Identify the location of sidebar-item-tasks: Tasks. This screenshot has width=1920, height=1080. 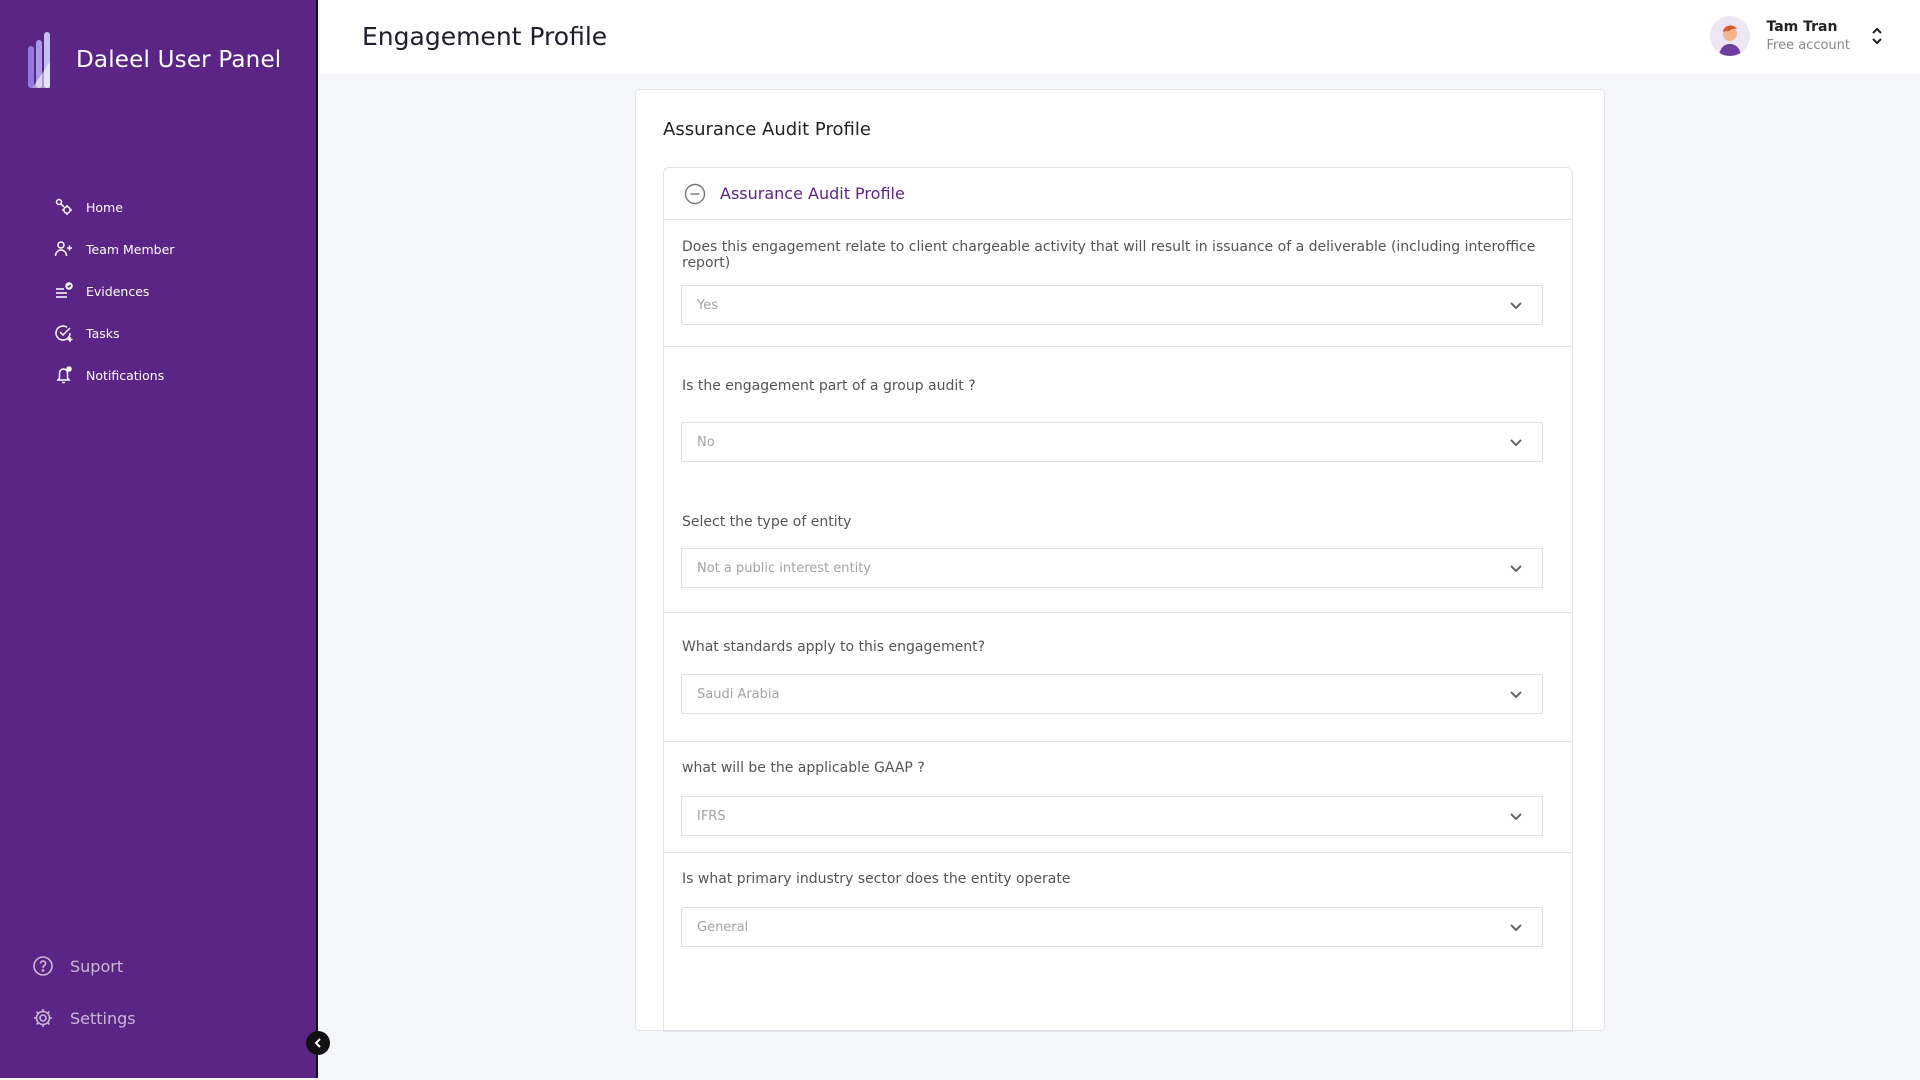
(114, 333).